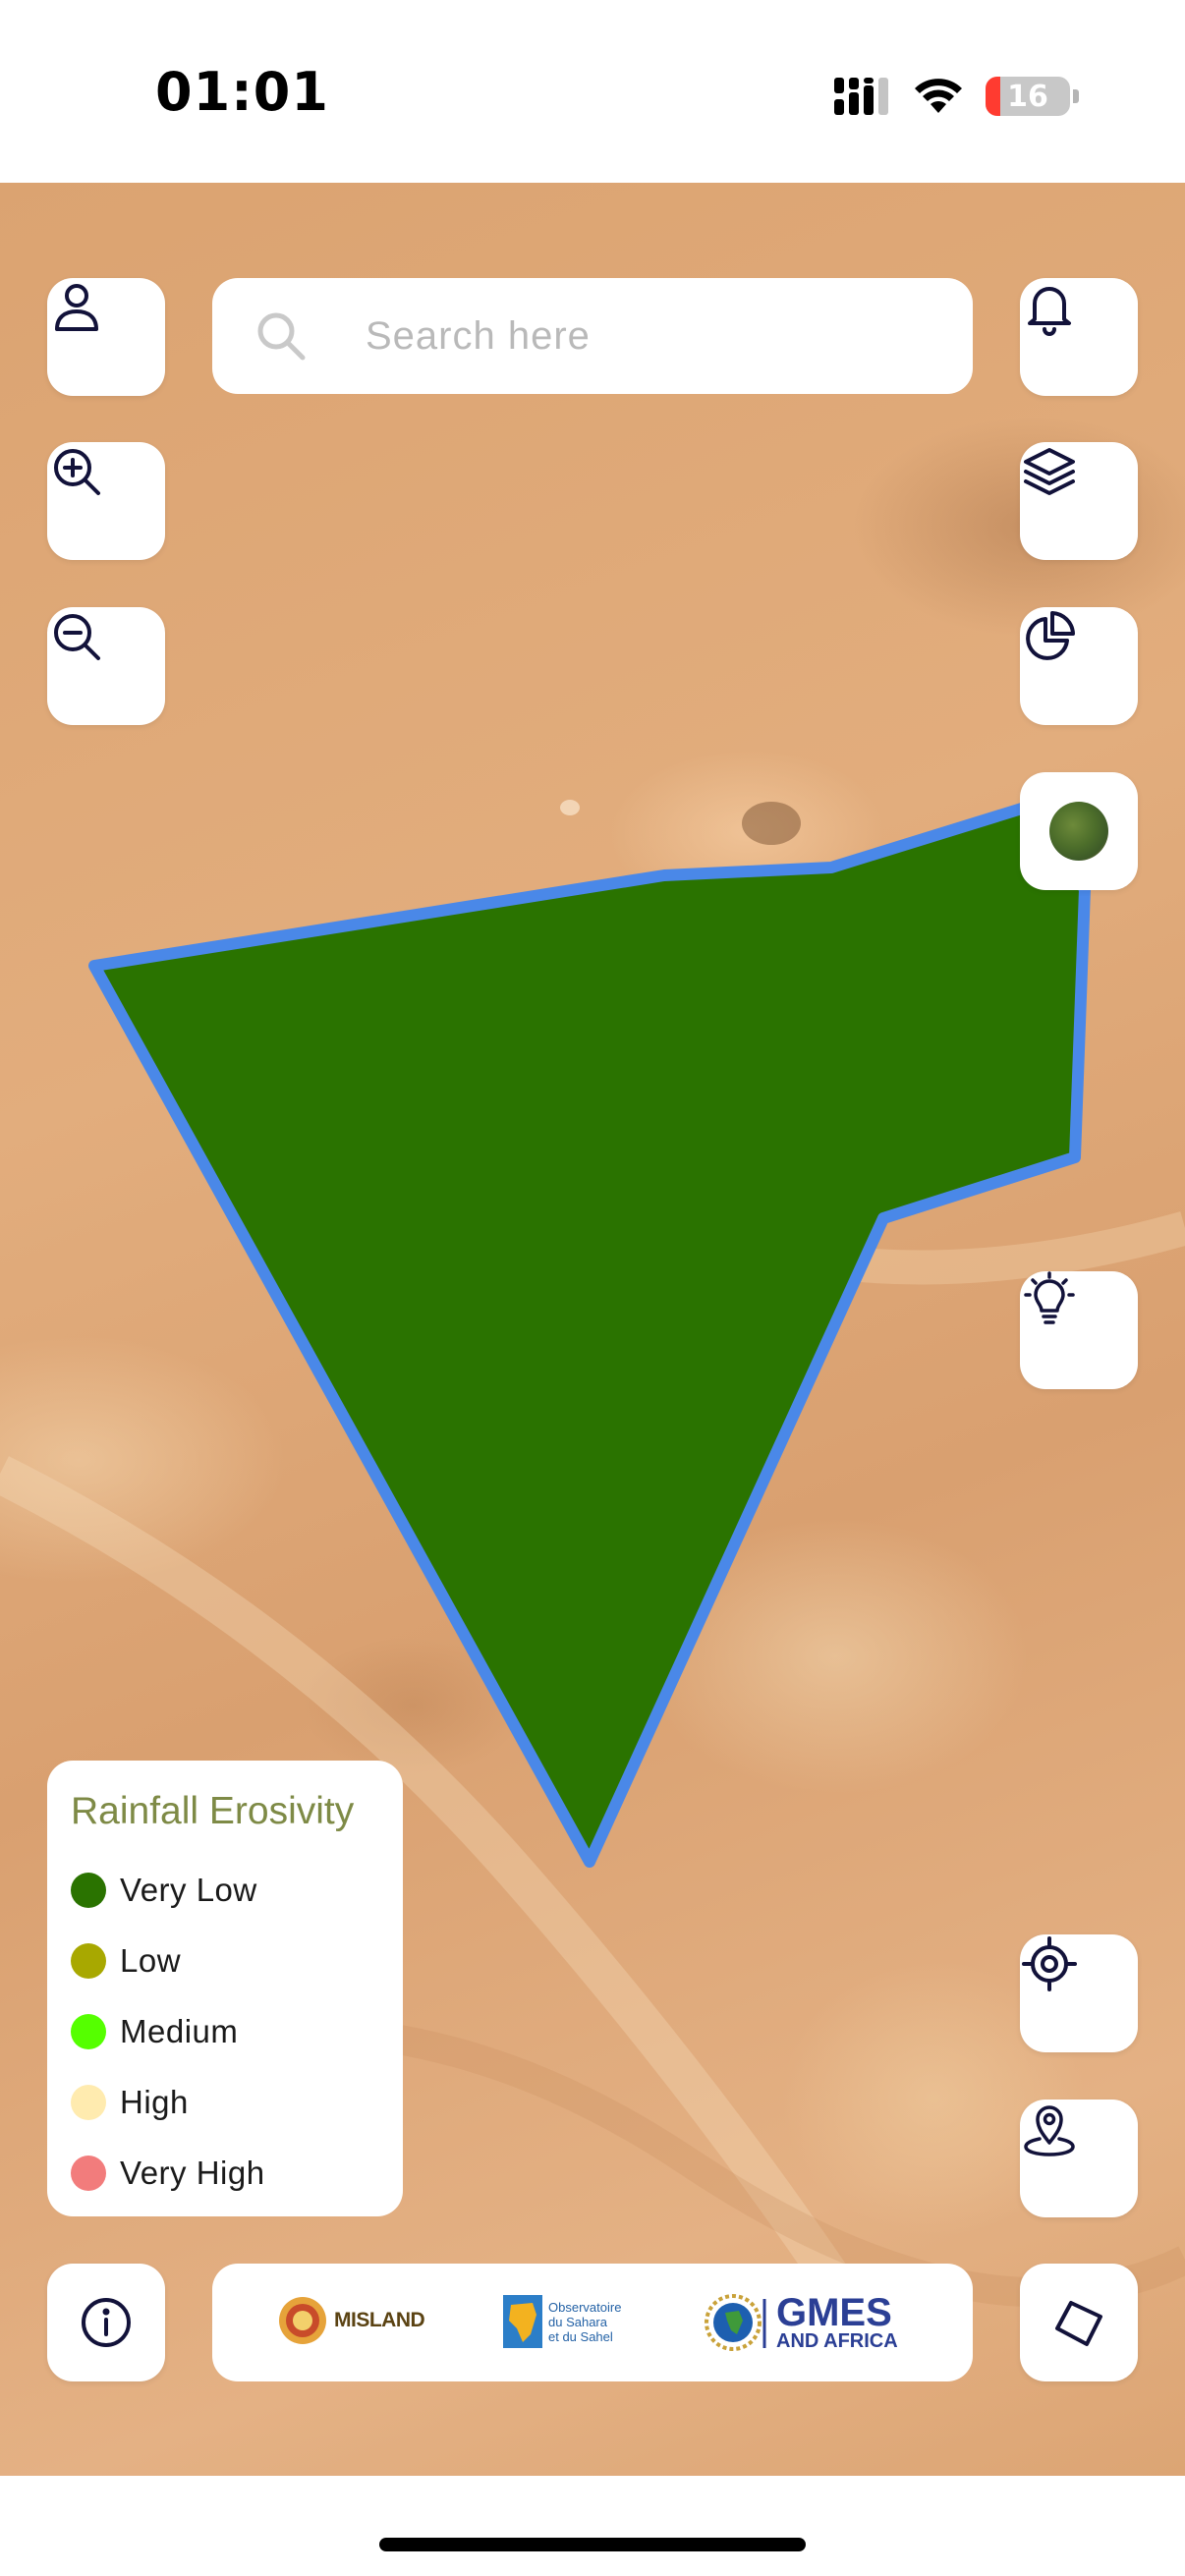 This screenshot has width=1185, height=2576. What do you see at coordinates (237, 1961) in the screenshot?
I see `legend-item-low: Low` at bounding box center [237, 1961].